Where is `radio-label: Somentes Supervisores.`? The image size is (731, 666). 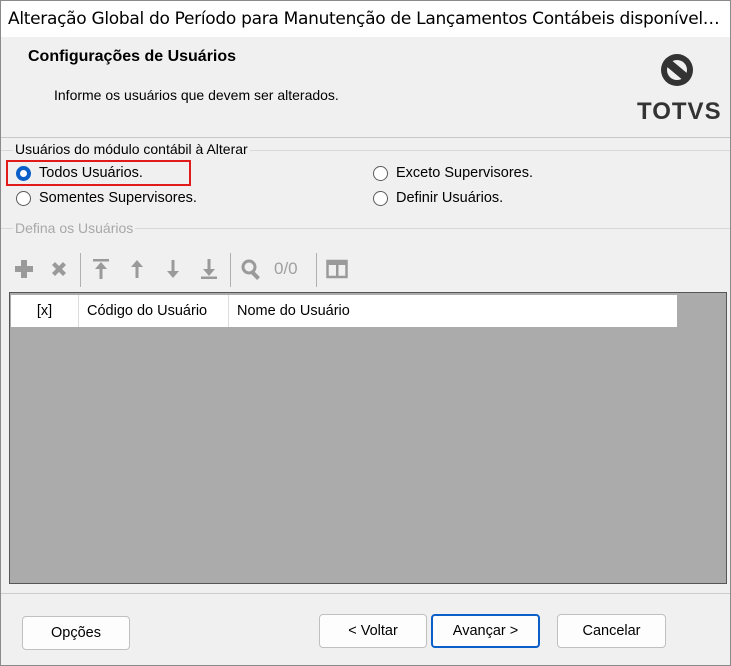
radio-label: Somentes Supervisores. is located at coordinates (118, 198).